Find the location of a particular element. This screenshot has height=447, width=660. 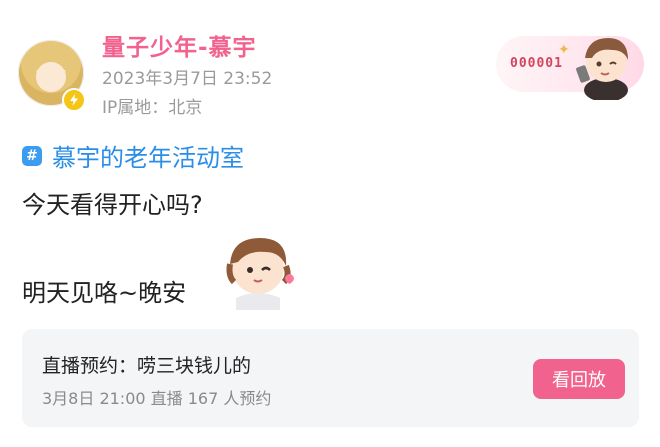

live-reservation-meta: 3月8日 21:00 直播 167 人预约 is located at coordinates (157, 398).